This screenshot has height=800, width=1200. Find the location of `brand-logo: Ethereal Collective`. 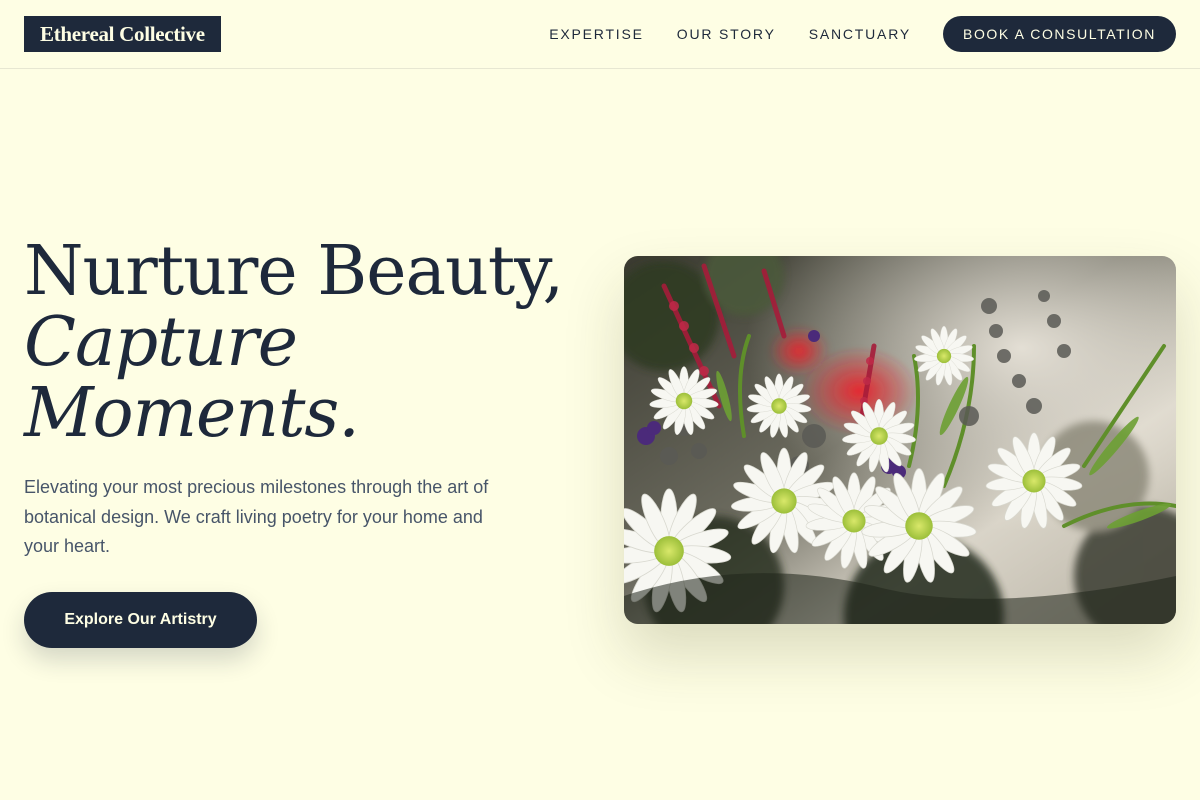

brand-logo: Ethereal Collective is located at coordinates (122, 34).